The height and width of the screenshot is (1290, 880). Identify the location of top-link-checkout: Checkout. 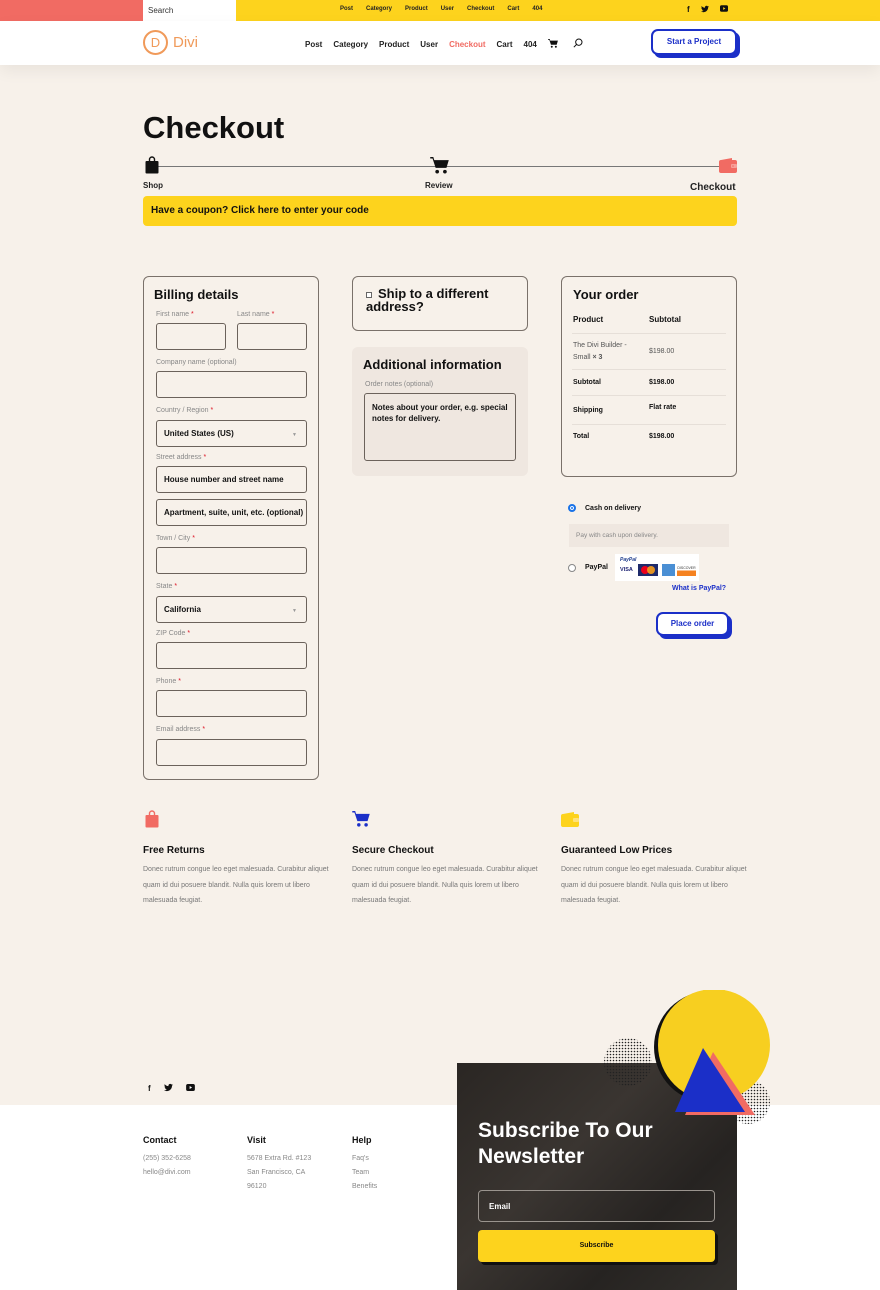
(480, 9).